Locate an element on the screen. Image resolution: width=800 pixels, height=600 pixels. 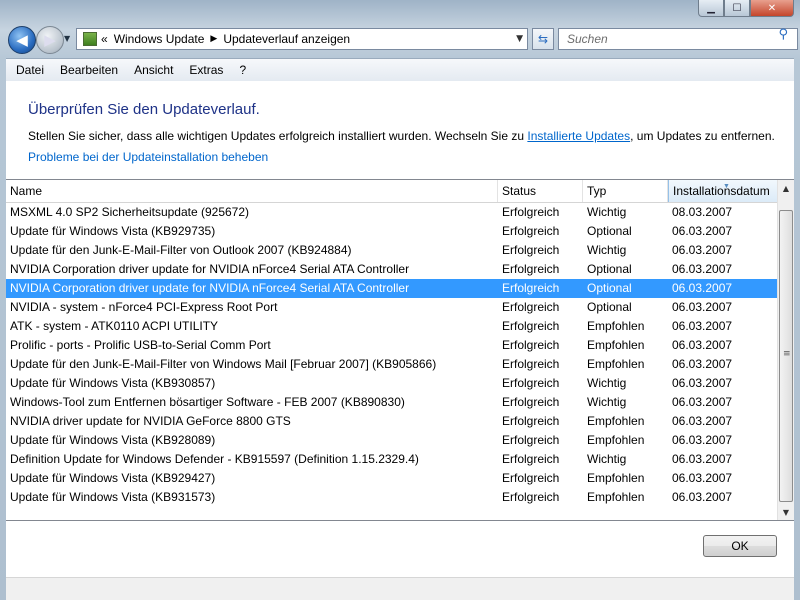
scroll-down-icon: ▼ is located at coordinates (786, 512).